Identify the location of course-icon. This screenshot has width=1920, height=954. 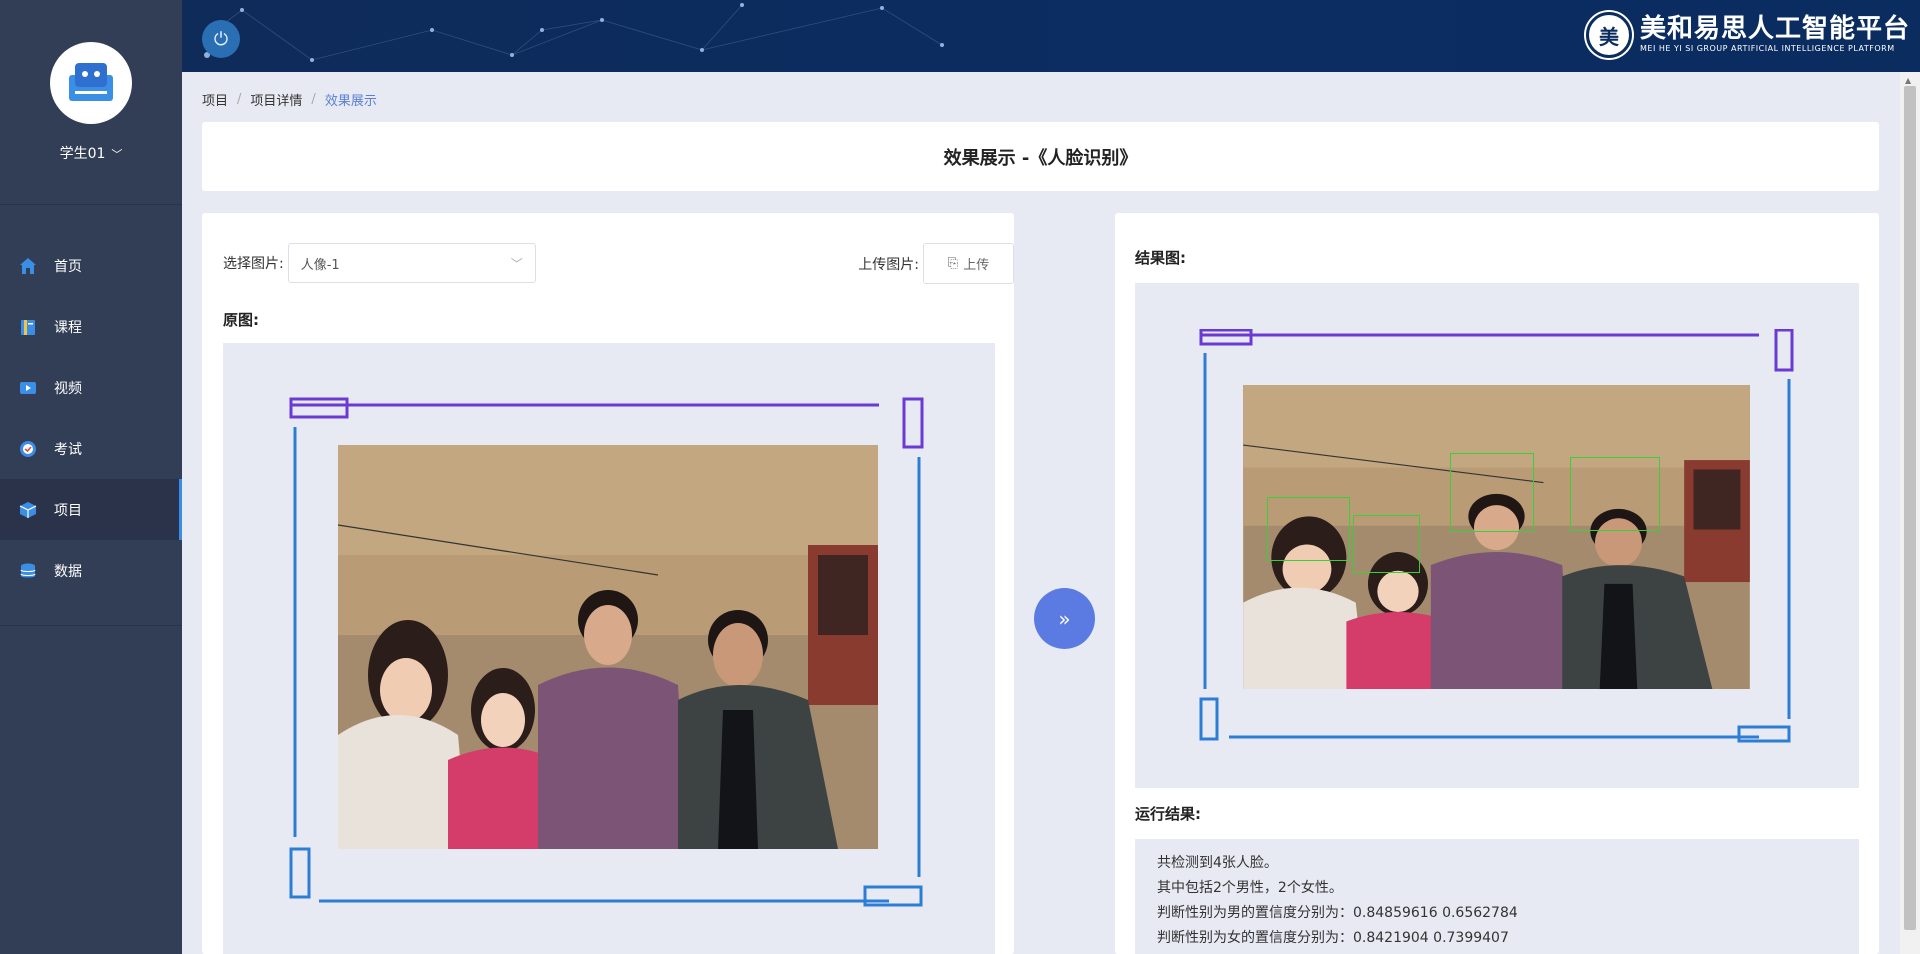
(28, 327).